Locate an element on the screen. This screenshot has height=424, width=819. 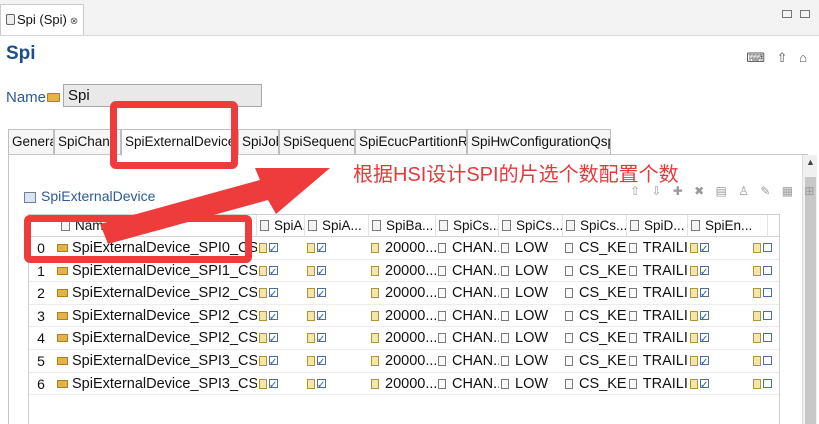
arrow-shape is located at coordinates (215, 206).